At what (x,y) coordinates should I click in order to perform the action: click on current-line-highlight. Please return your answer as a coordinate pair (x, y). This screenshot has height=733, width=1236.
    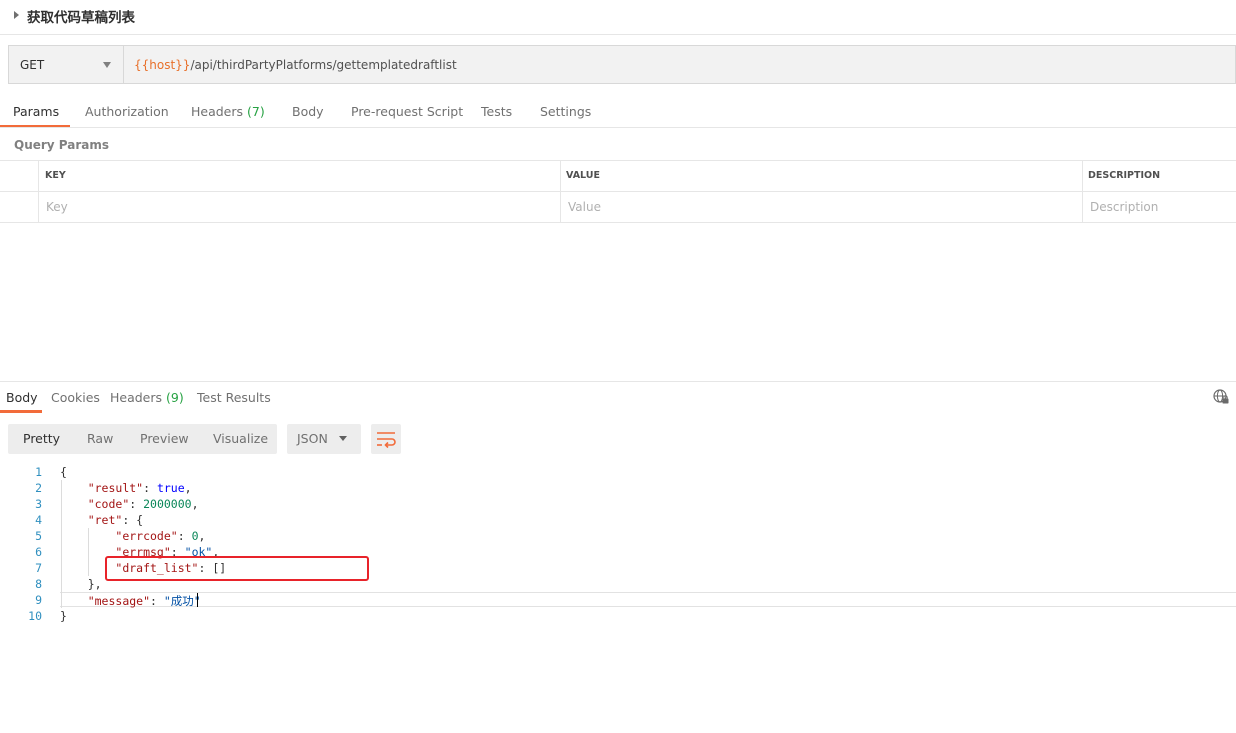
    Looking at the image, I should click on (648, 599).